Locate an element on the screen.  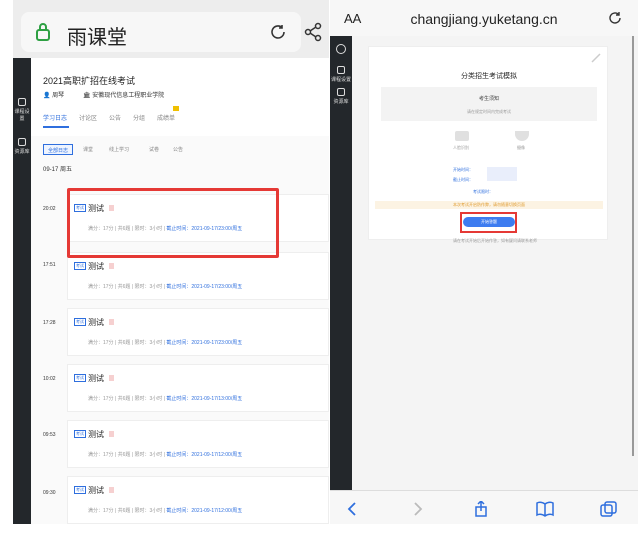
deadline-text: 截止时间：2021-09-17/12:00/周五 is located at coordinates (204, 511).